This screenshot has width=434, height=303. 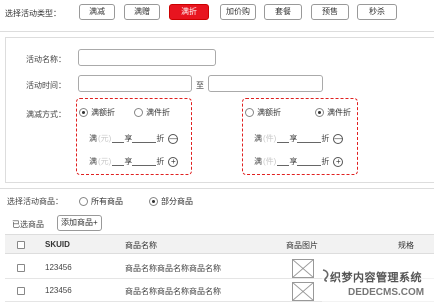 What do you see at coordinates (217, 15) in the screenshot?
I see `promo-type-row: 选择活动类型： 满减 满赠 满折 加价购 套餐 预售 秒杀` at bounding box center [217, 15].